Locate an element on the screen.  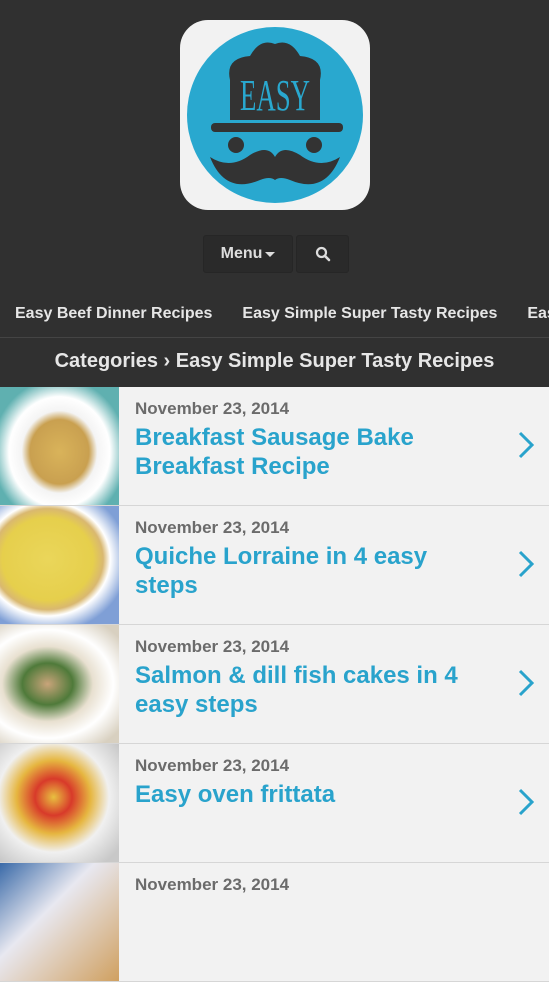
search-icon is located at coordinates (322, 254).